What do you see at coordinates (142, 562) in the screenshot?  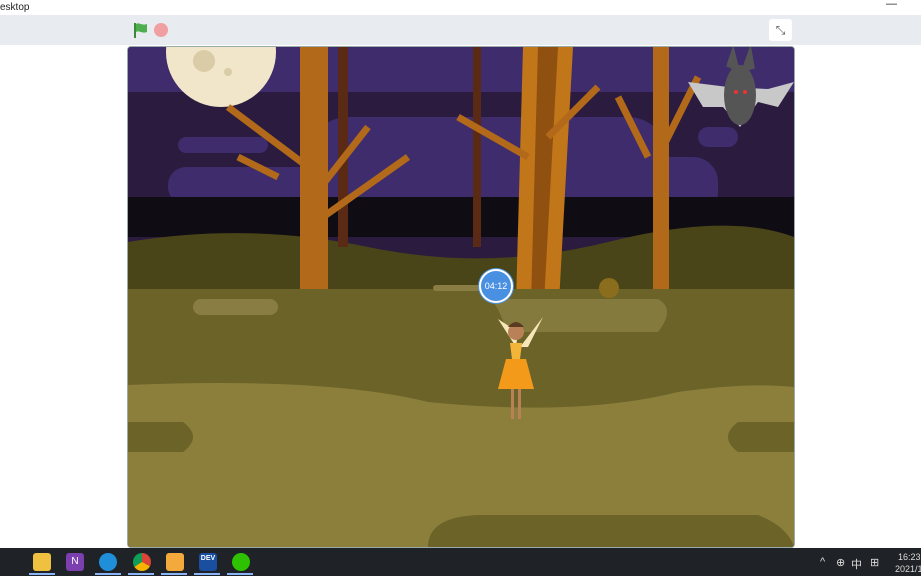 I see `chrome-icon` at bounding box center [142, 562].